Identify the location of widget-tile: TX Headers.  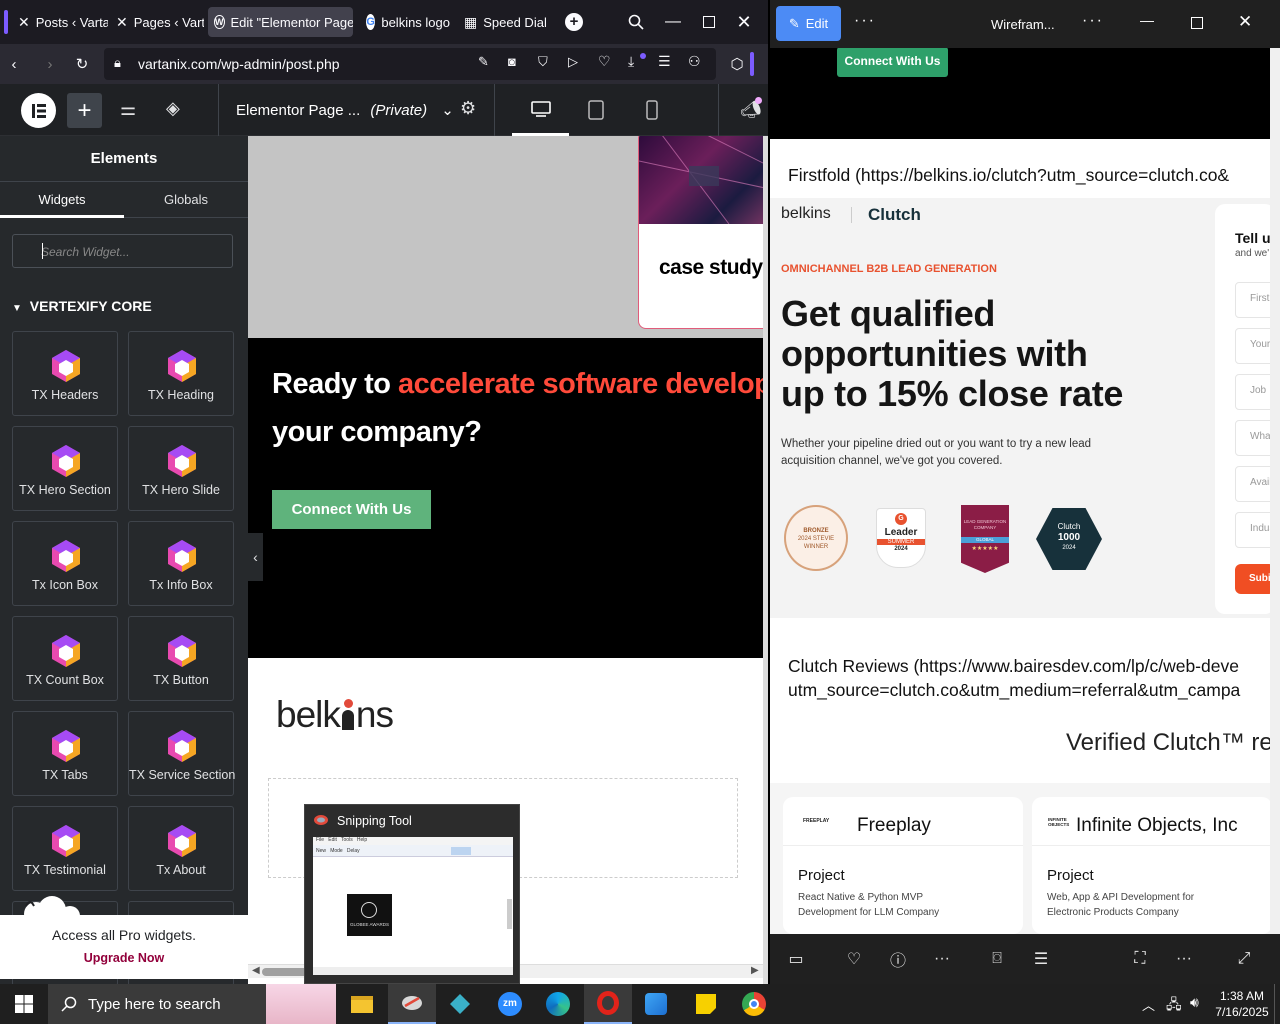
(65, 373).